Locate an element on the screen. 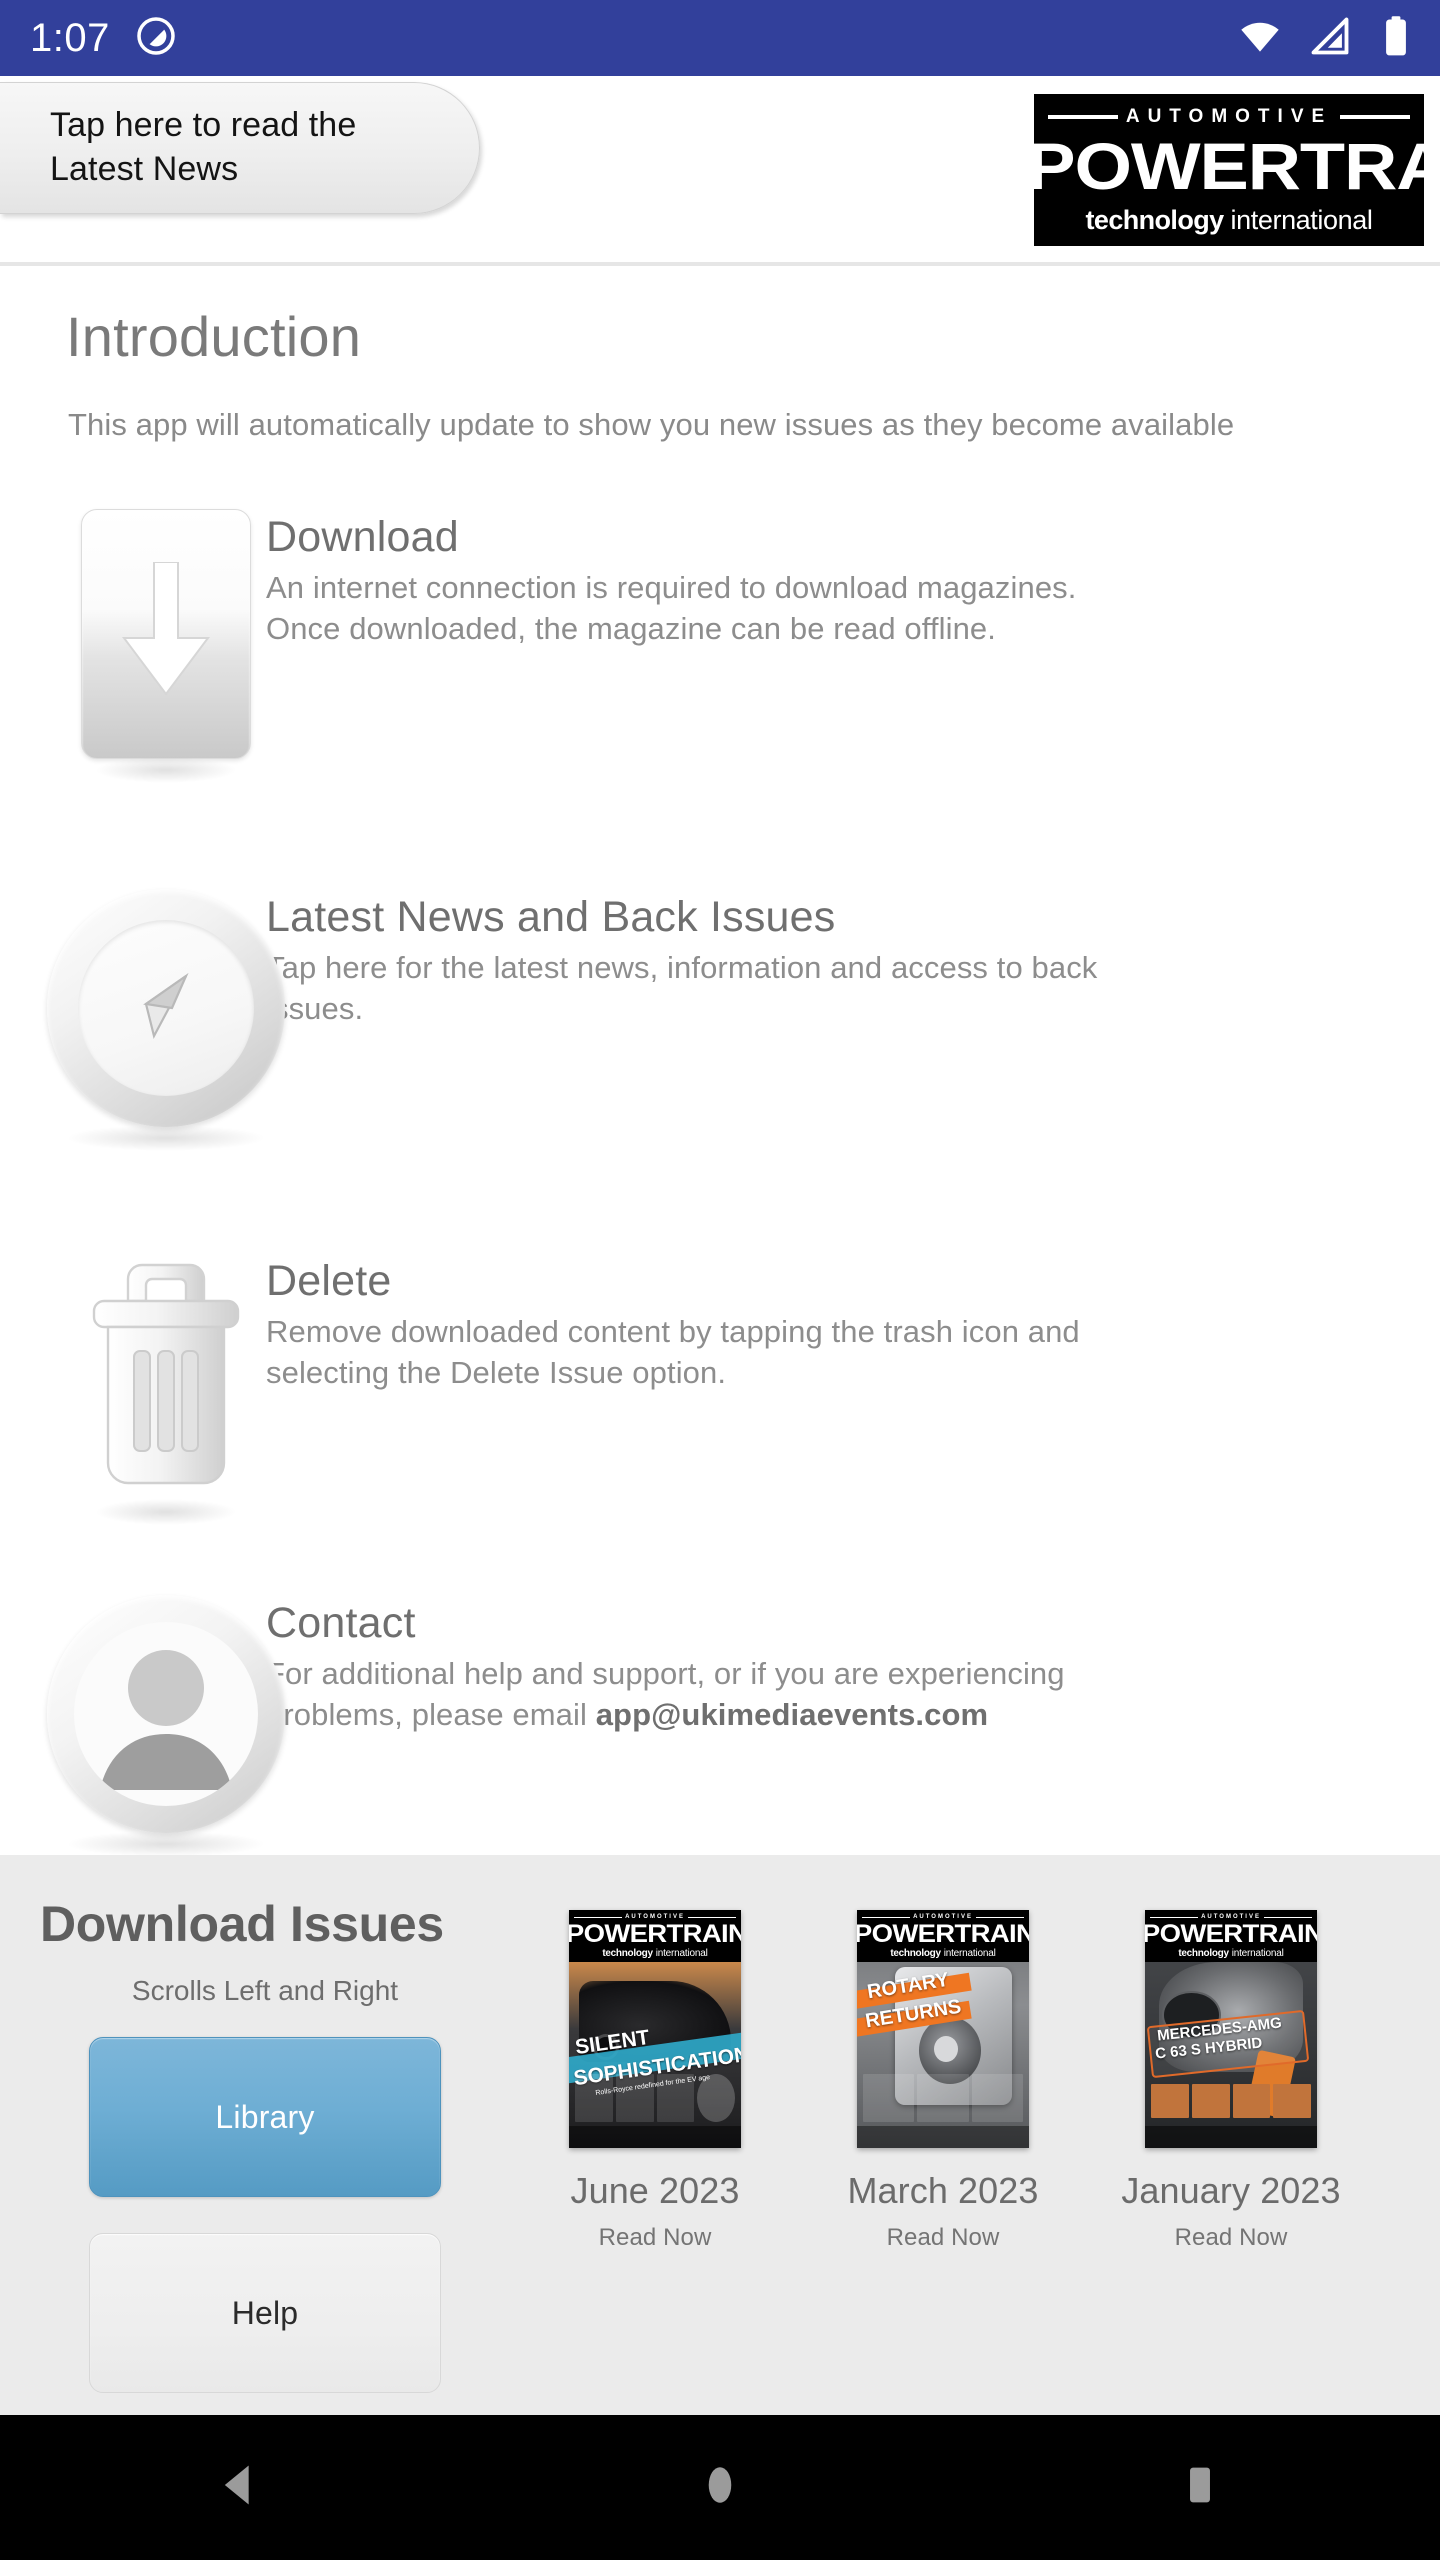 Image resolution: width=1440 pixels, height=2560 pixels. logo-rule-left is located at coordinates (1083, 117).